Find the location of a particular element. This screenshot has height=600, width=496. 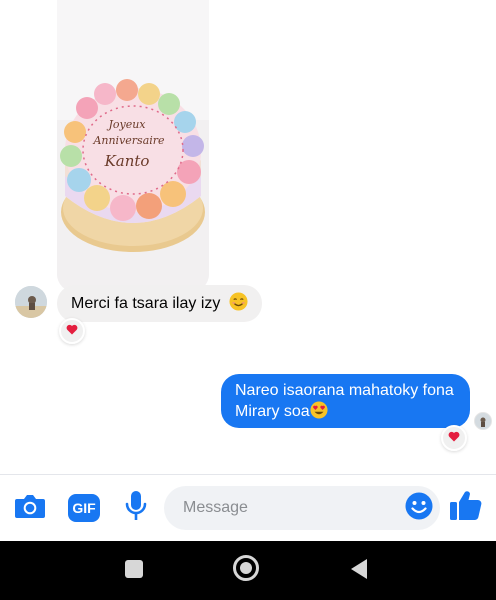

shared-photo: Joyeux Anniversaire Kanto is located at coordinates (133, 146).